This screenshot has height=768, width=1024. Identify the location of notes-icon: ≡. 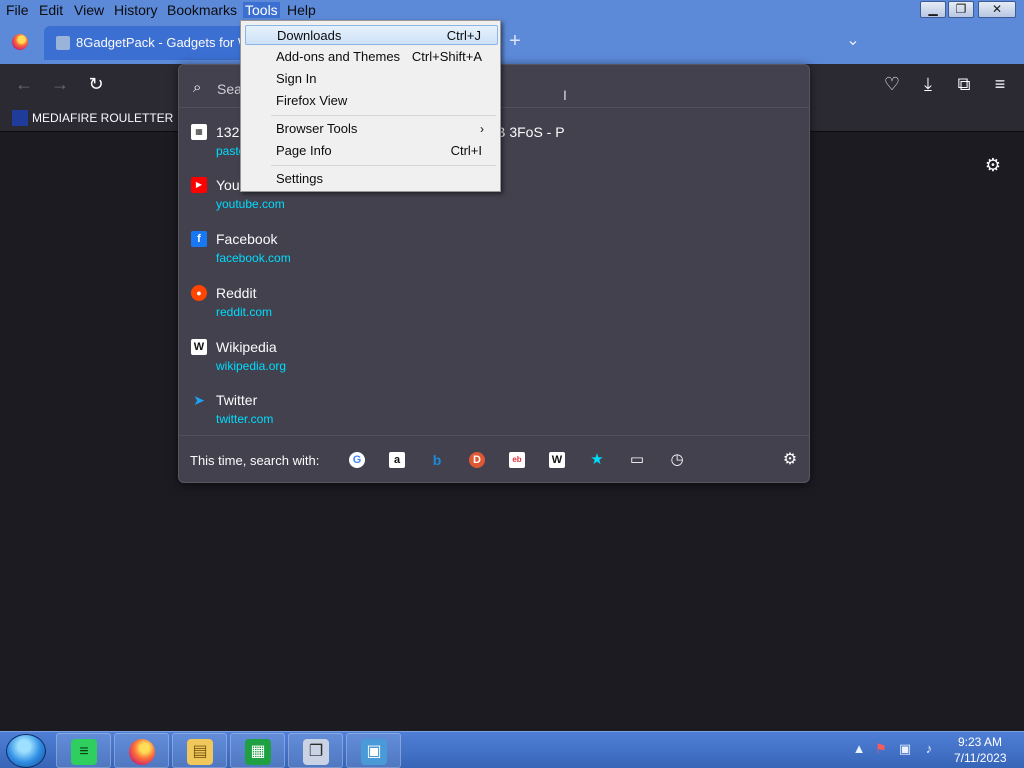
(84, 752).